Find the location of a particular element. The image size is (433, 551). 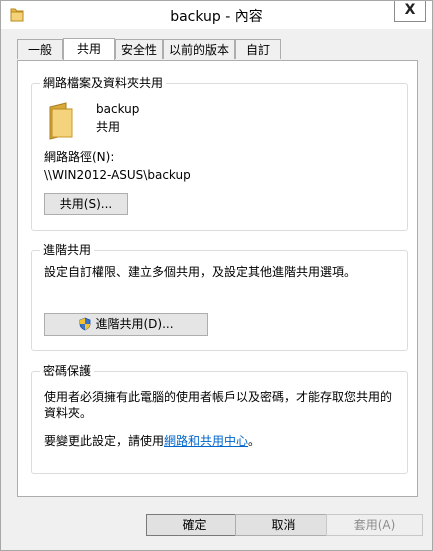

password-protection-group-title: 密碼保護 is located at coordinates (67, 371).